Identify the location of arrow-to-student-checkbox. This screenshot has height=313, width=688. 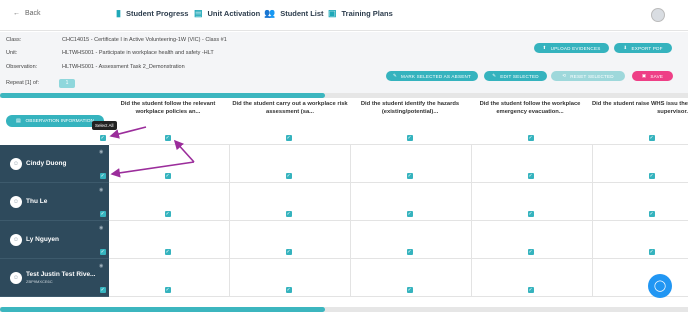
(152, 169).